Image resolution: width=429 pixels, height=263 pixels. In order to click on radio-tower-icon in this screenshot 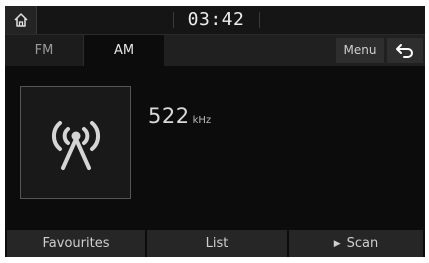, I will do `click(75, 145)`.